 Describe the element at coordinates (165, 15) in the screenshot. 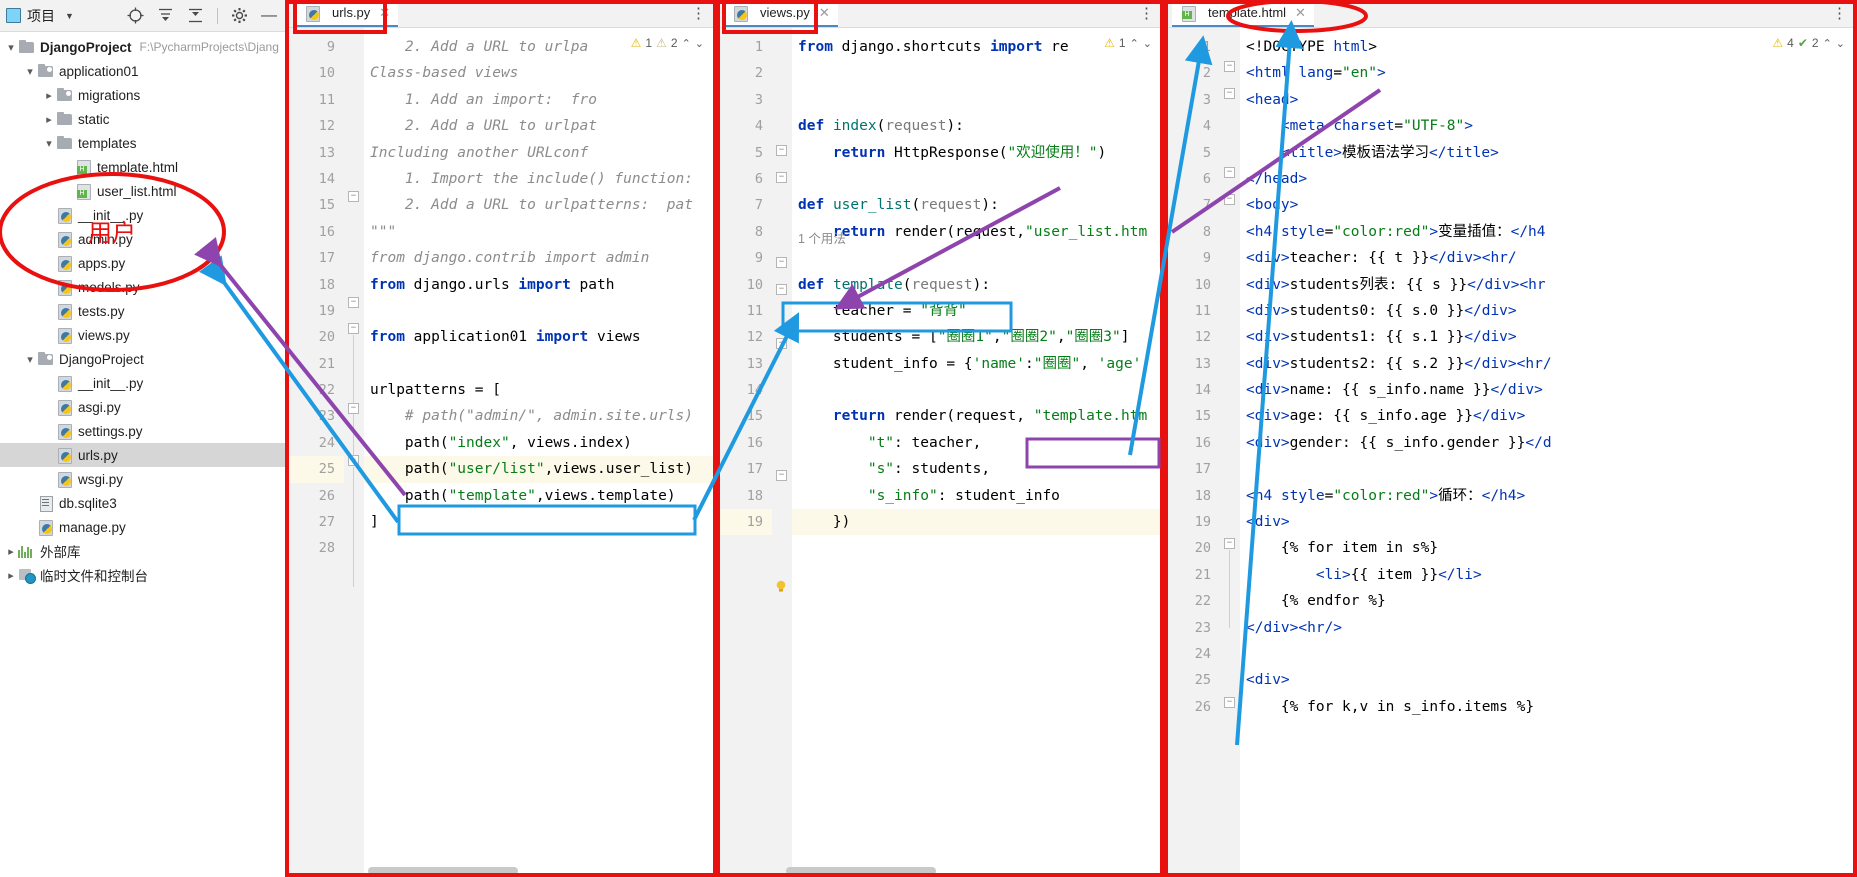

I see `collapse-all-icon` at that location.